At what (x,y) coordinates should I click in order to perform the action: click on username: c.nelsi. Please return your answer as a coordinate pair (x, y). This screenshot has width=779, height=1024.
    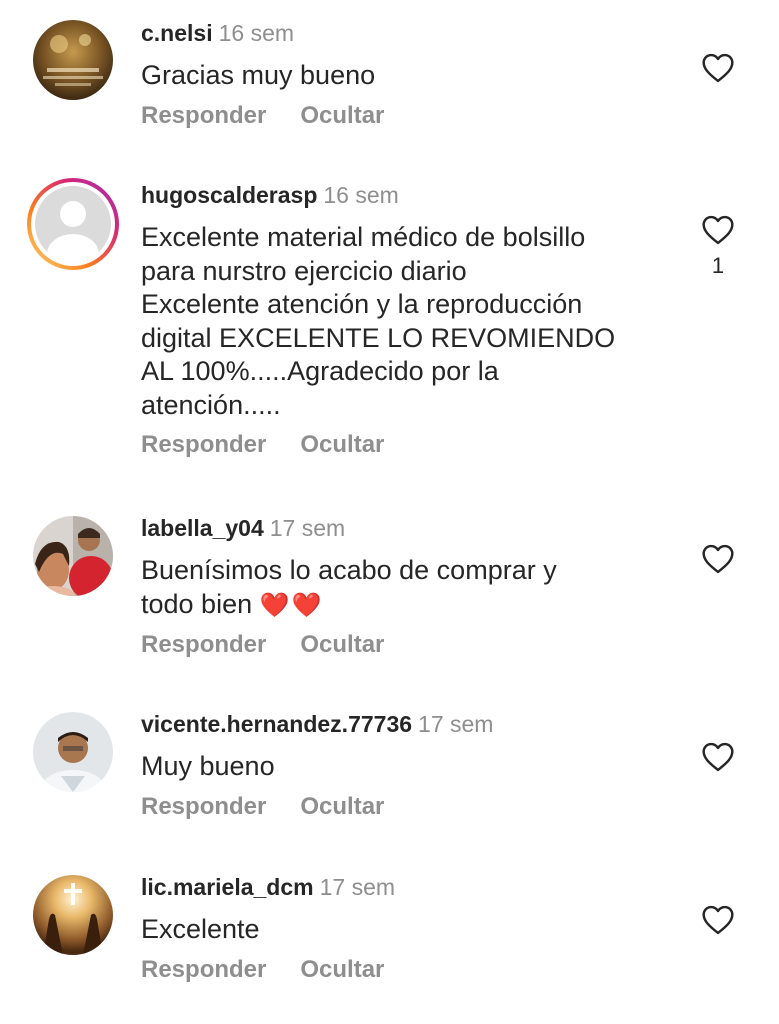
    Looking at the image, I should click on (177, 33).